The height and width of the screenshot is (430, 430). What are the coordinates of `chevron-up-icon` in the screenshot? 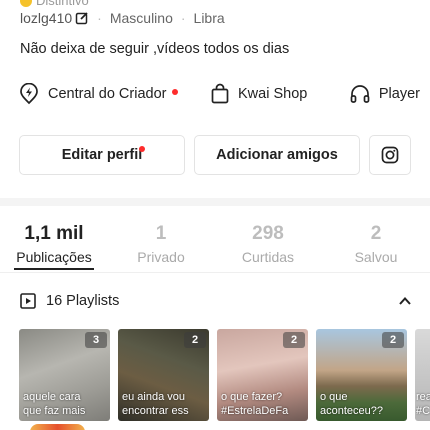 It's located at (405, 301).